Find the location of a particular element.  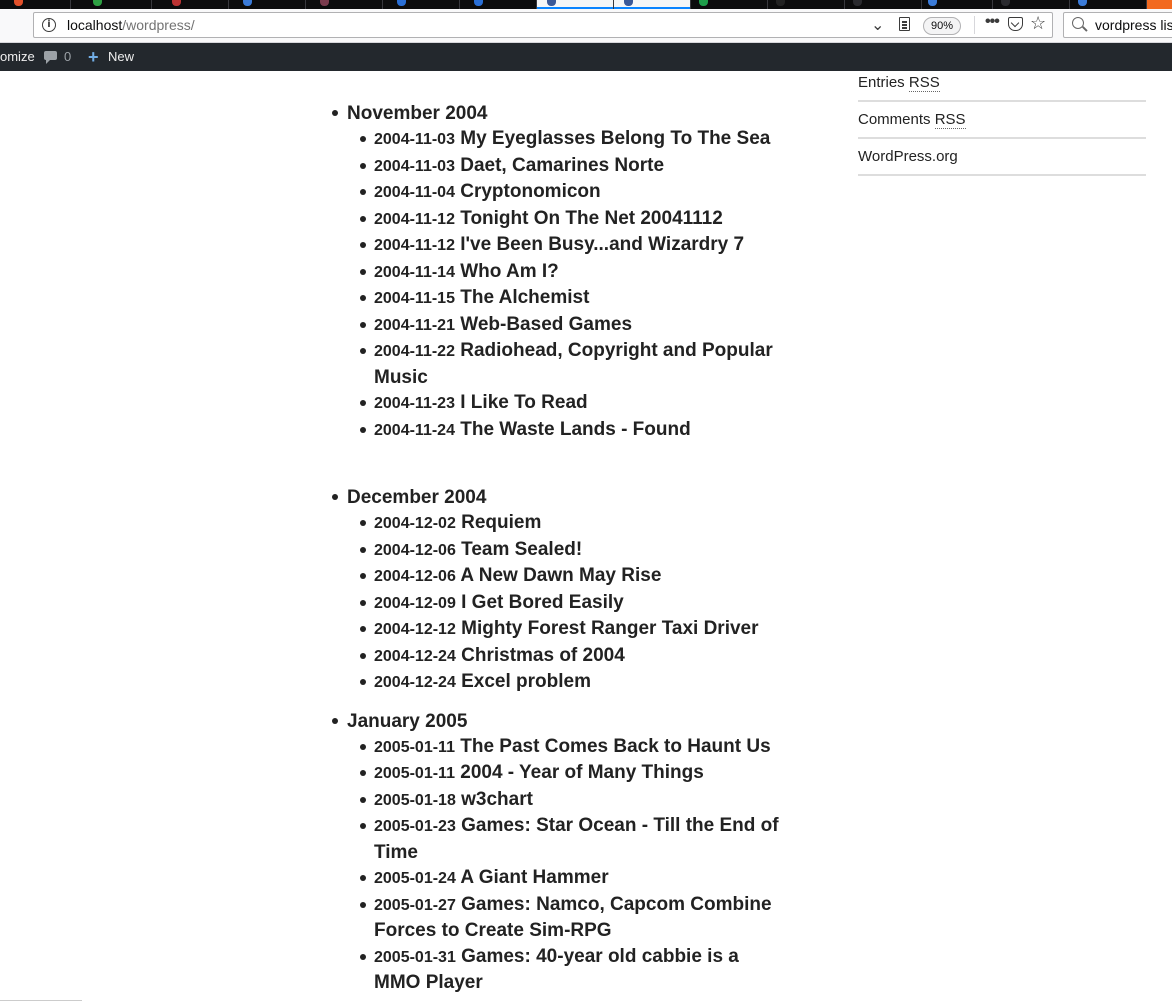

post-title-link: I've Been Busy...and Wizardry 7 is located at coordinates (602, 244).